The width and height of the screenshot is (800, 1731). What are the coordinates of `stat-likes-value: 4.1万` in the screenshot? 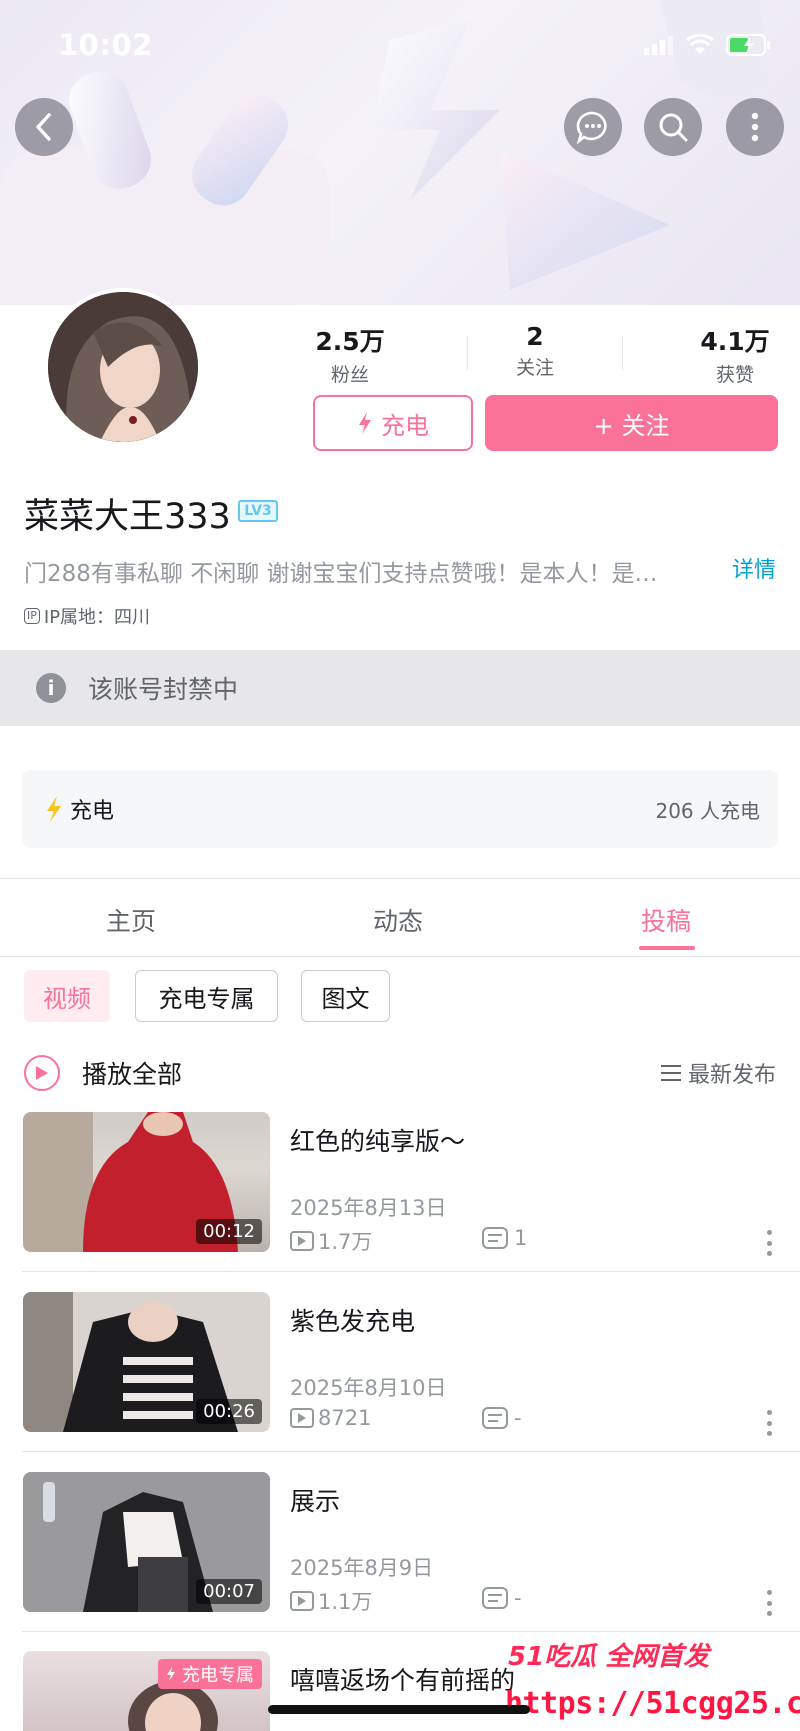 It's located at (735, 341).